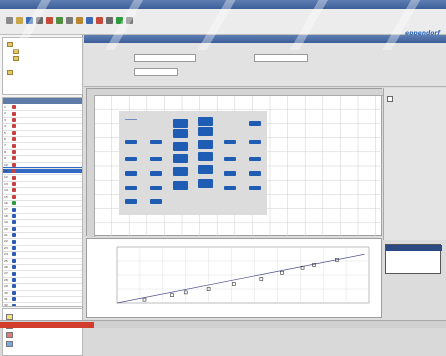 This screenshot has width=446, height=356. What do you see at coordinates (47, 325) in the screenshot?
I see `status-progress` at bounding box center [47, 325].